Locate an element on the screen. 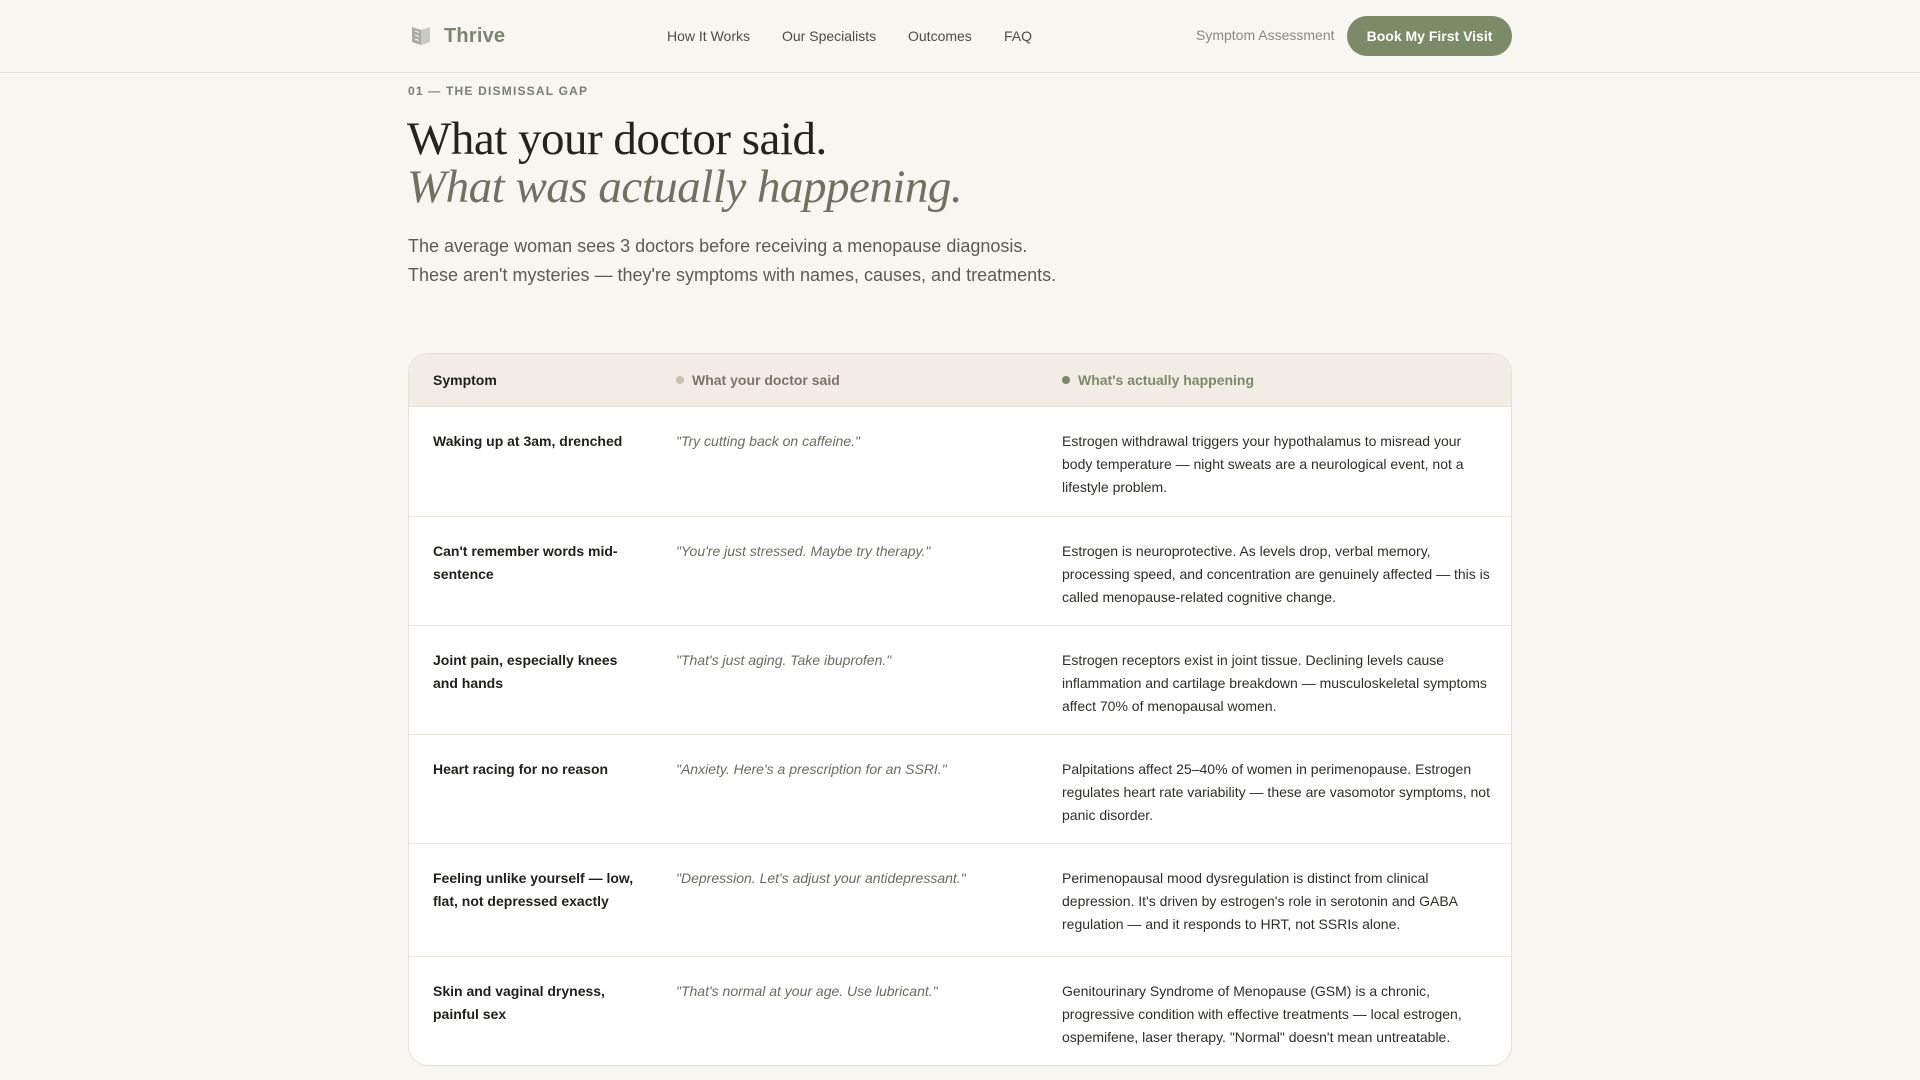  section-title-italic: What was actually happening. is located at coordinates (685, 187).